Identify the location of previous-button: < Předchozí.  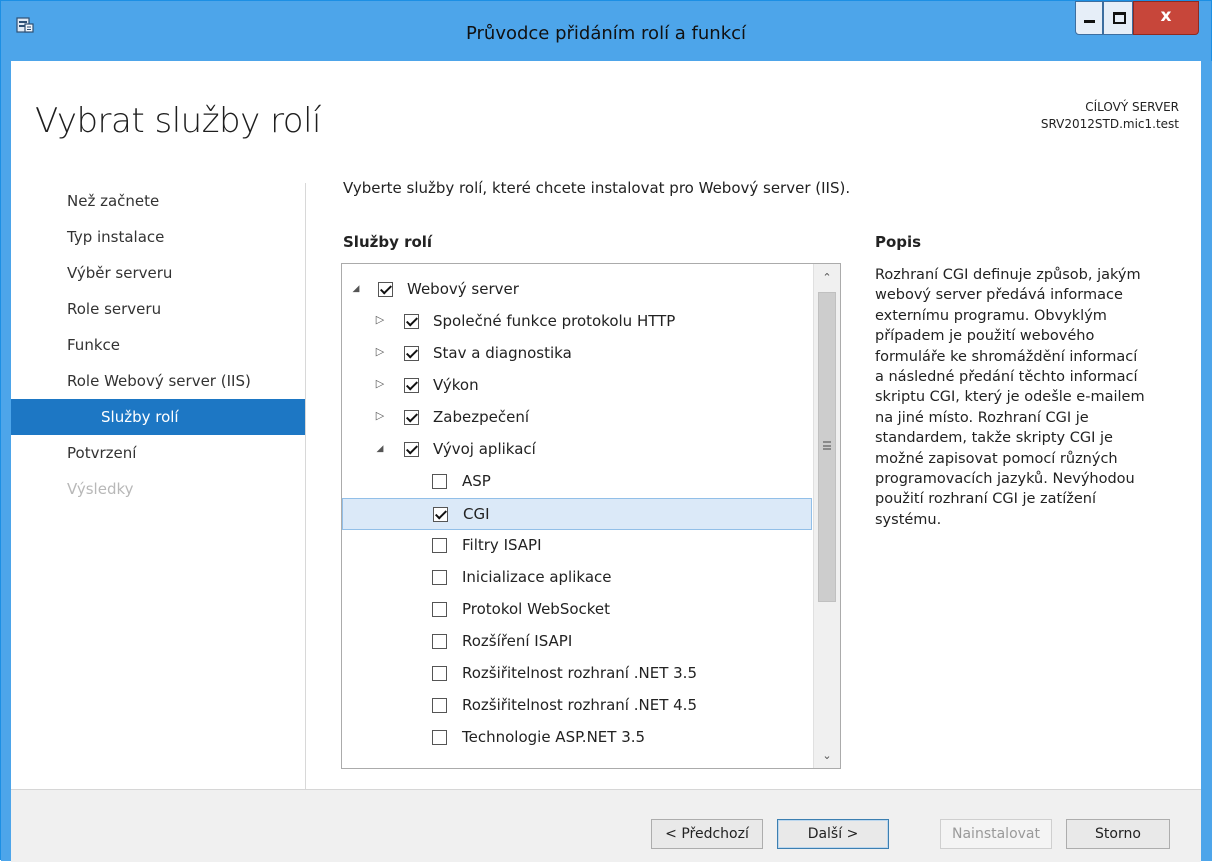
(707, 834).